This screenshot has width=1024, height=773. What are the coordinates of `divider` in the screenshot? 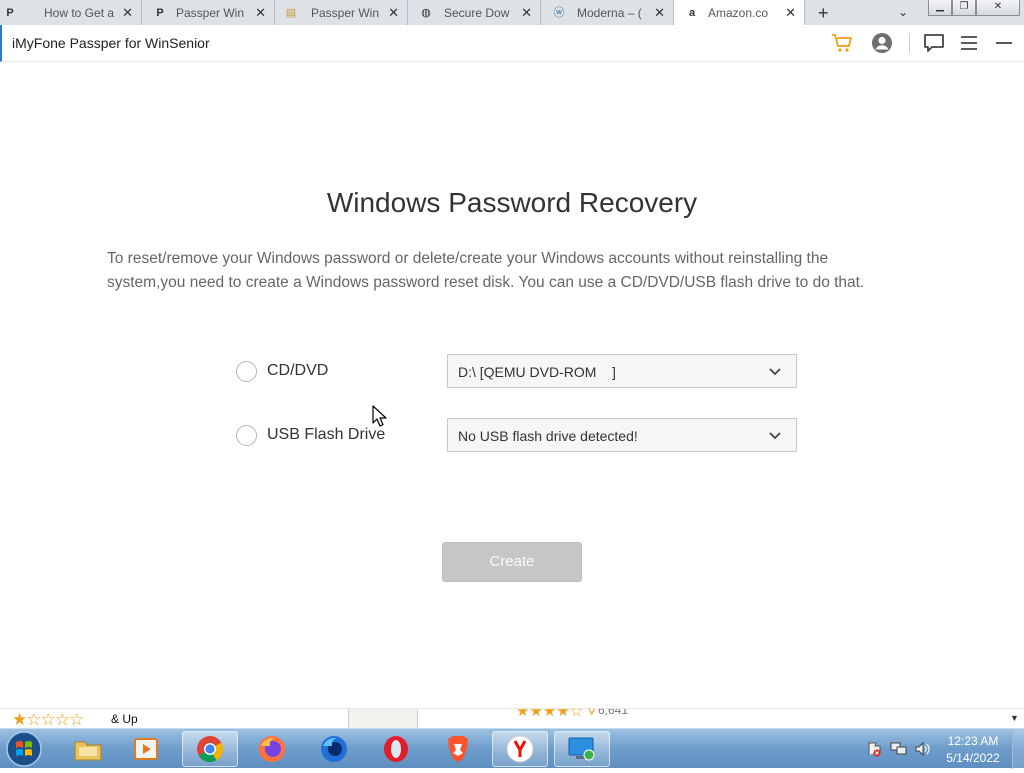 It's located at (909, 43).